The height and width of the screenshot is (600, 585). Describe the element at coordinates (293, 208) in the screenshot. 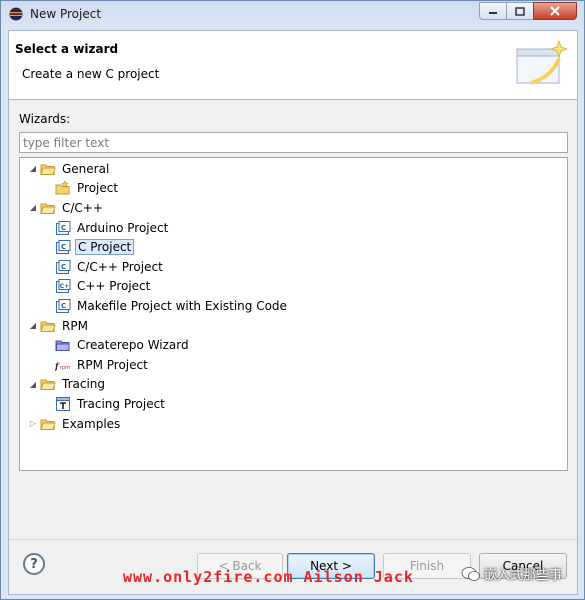

I see `tree-item-c-cpp: ◢ C/C++` at that location.